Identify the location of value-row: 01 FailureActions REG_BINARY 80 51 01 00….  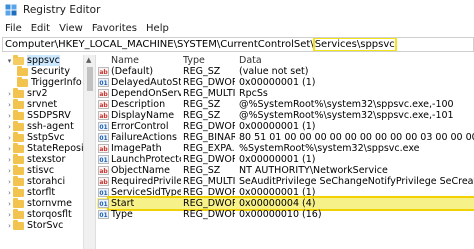
(285, 137).